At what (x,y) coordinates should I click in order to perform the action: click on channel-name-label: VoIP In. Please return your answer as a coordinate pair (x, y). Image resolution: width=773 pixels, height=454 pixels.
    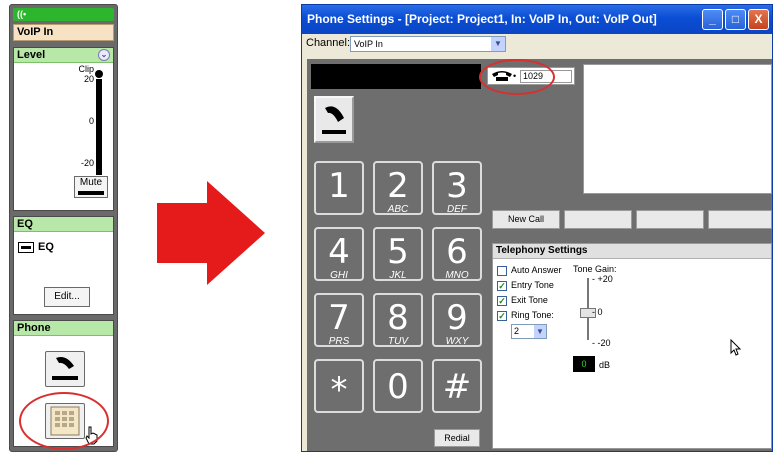
    Looking at the image, I should click on (63, 32).